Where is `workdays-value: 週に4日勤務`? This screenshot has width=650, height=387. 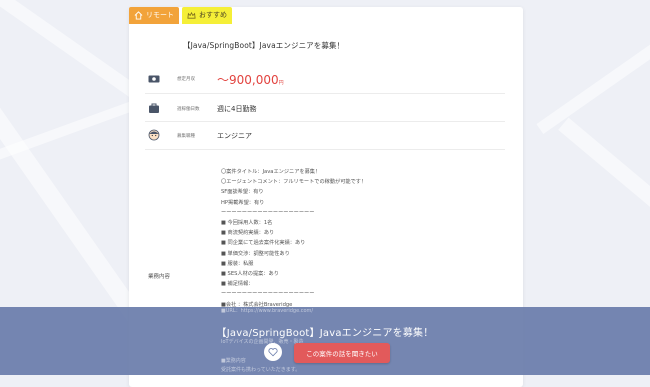
workdays-value: 週に4日勤務 is located at coordinates (237, 109).